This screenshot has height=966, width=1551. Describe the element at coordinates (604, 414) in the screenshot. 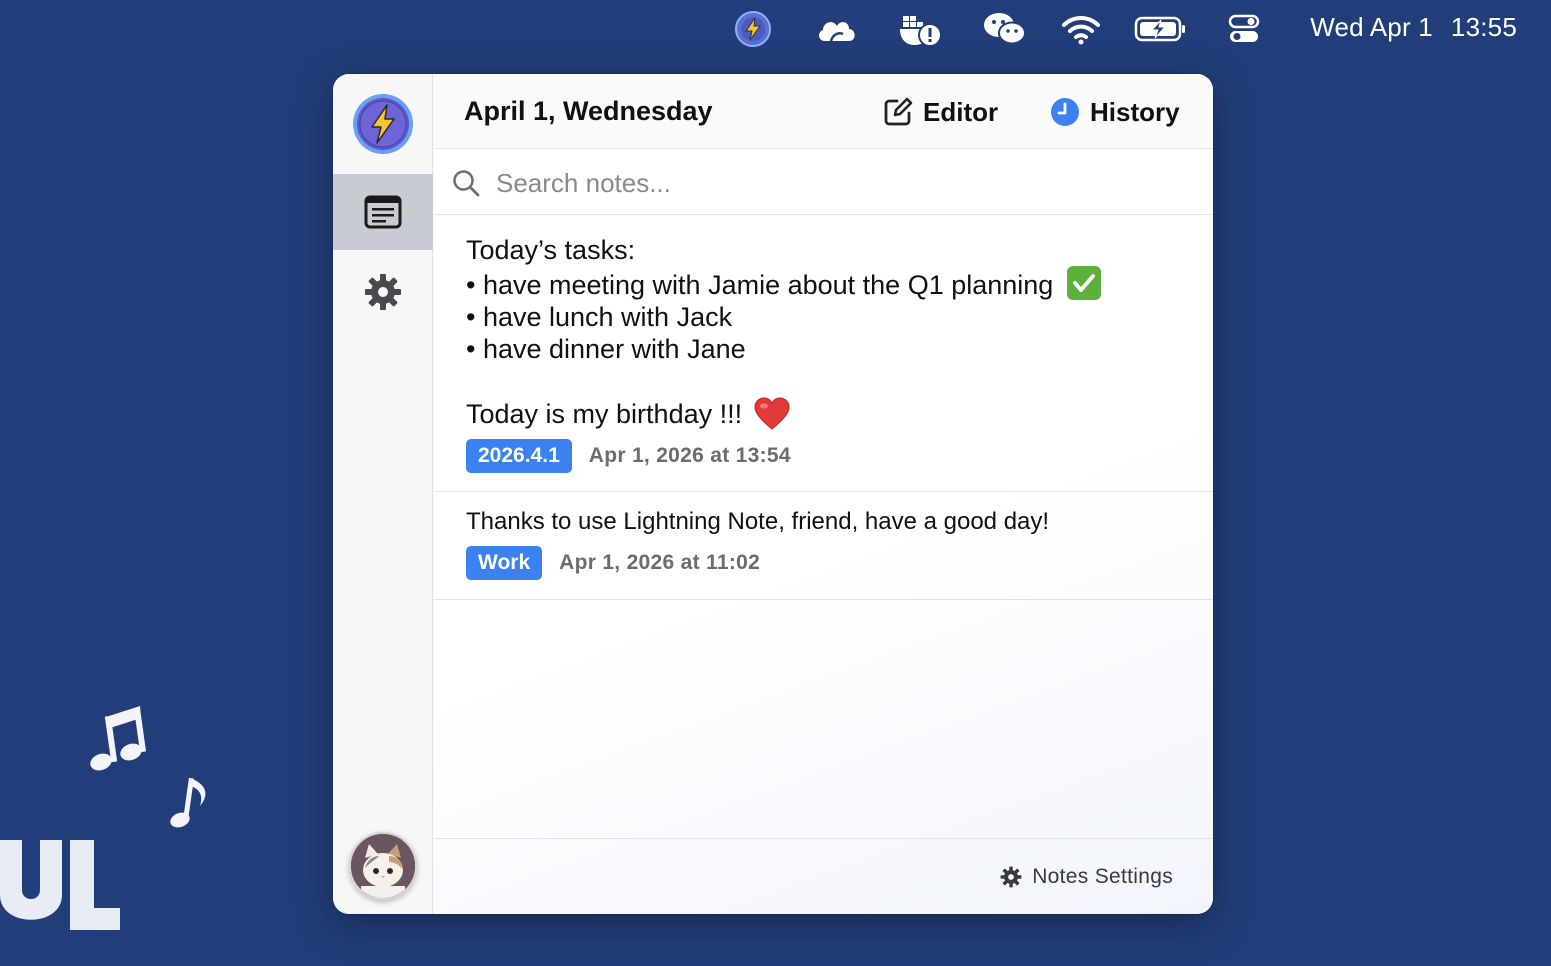

I see `note-line-text: Today is my birthday !!!` at that location.